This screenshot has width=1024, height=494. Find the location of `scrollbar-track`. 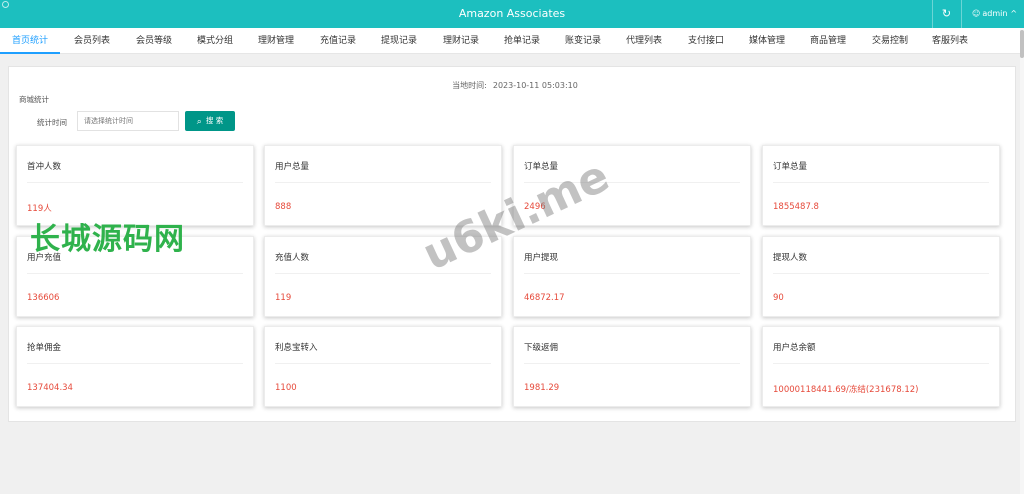

scrollbar-track is located at coordinates (1022, 261).